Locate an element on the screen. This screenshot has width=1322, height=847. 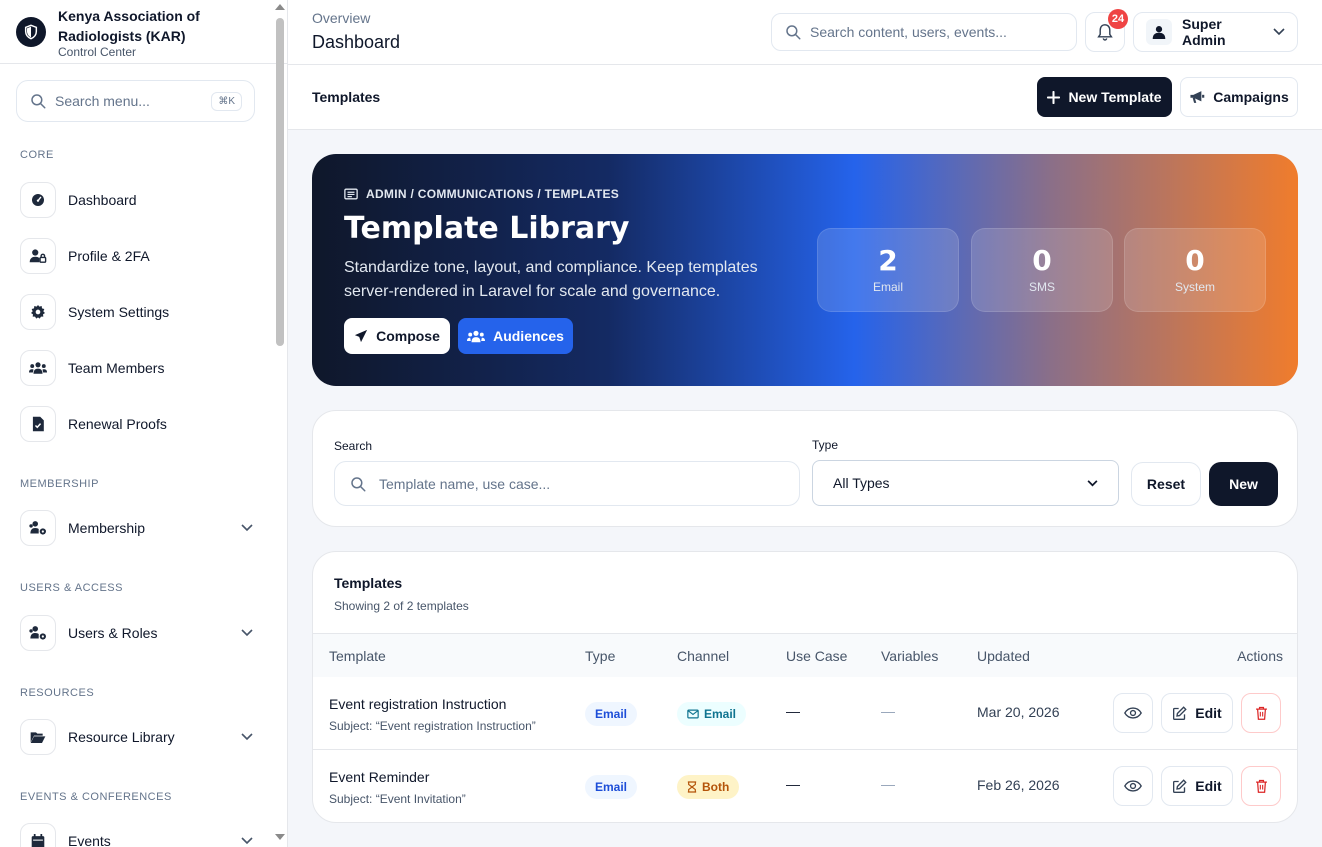
sidebar-item-events: Events is located at coordinates (138, 835).